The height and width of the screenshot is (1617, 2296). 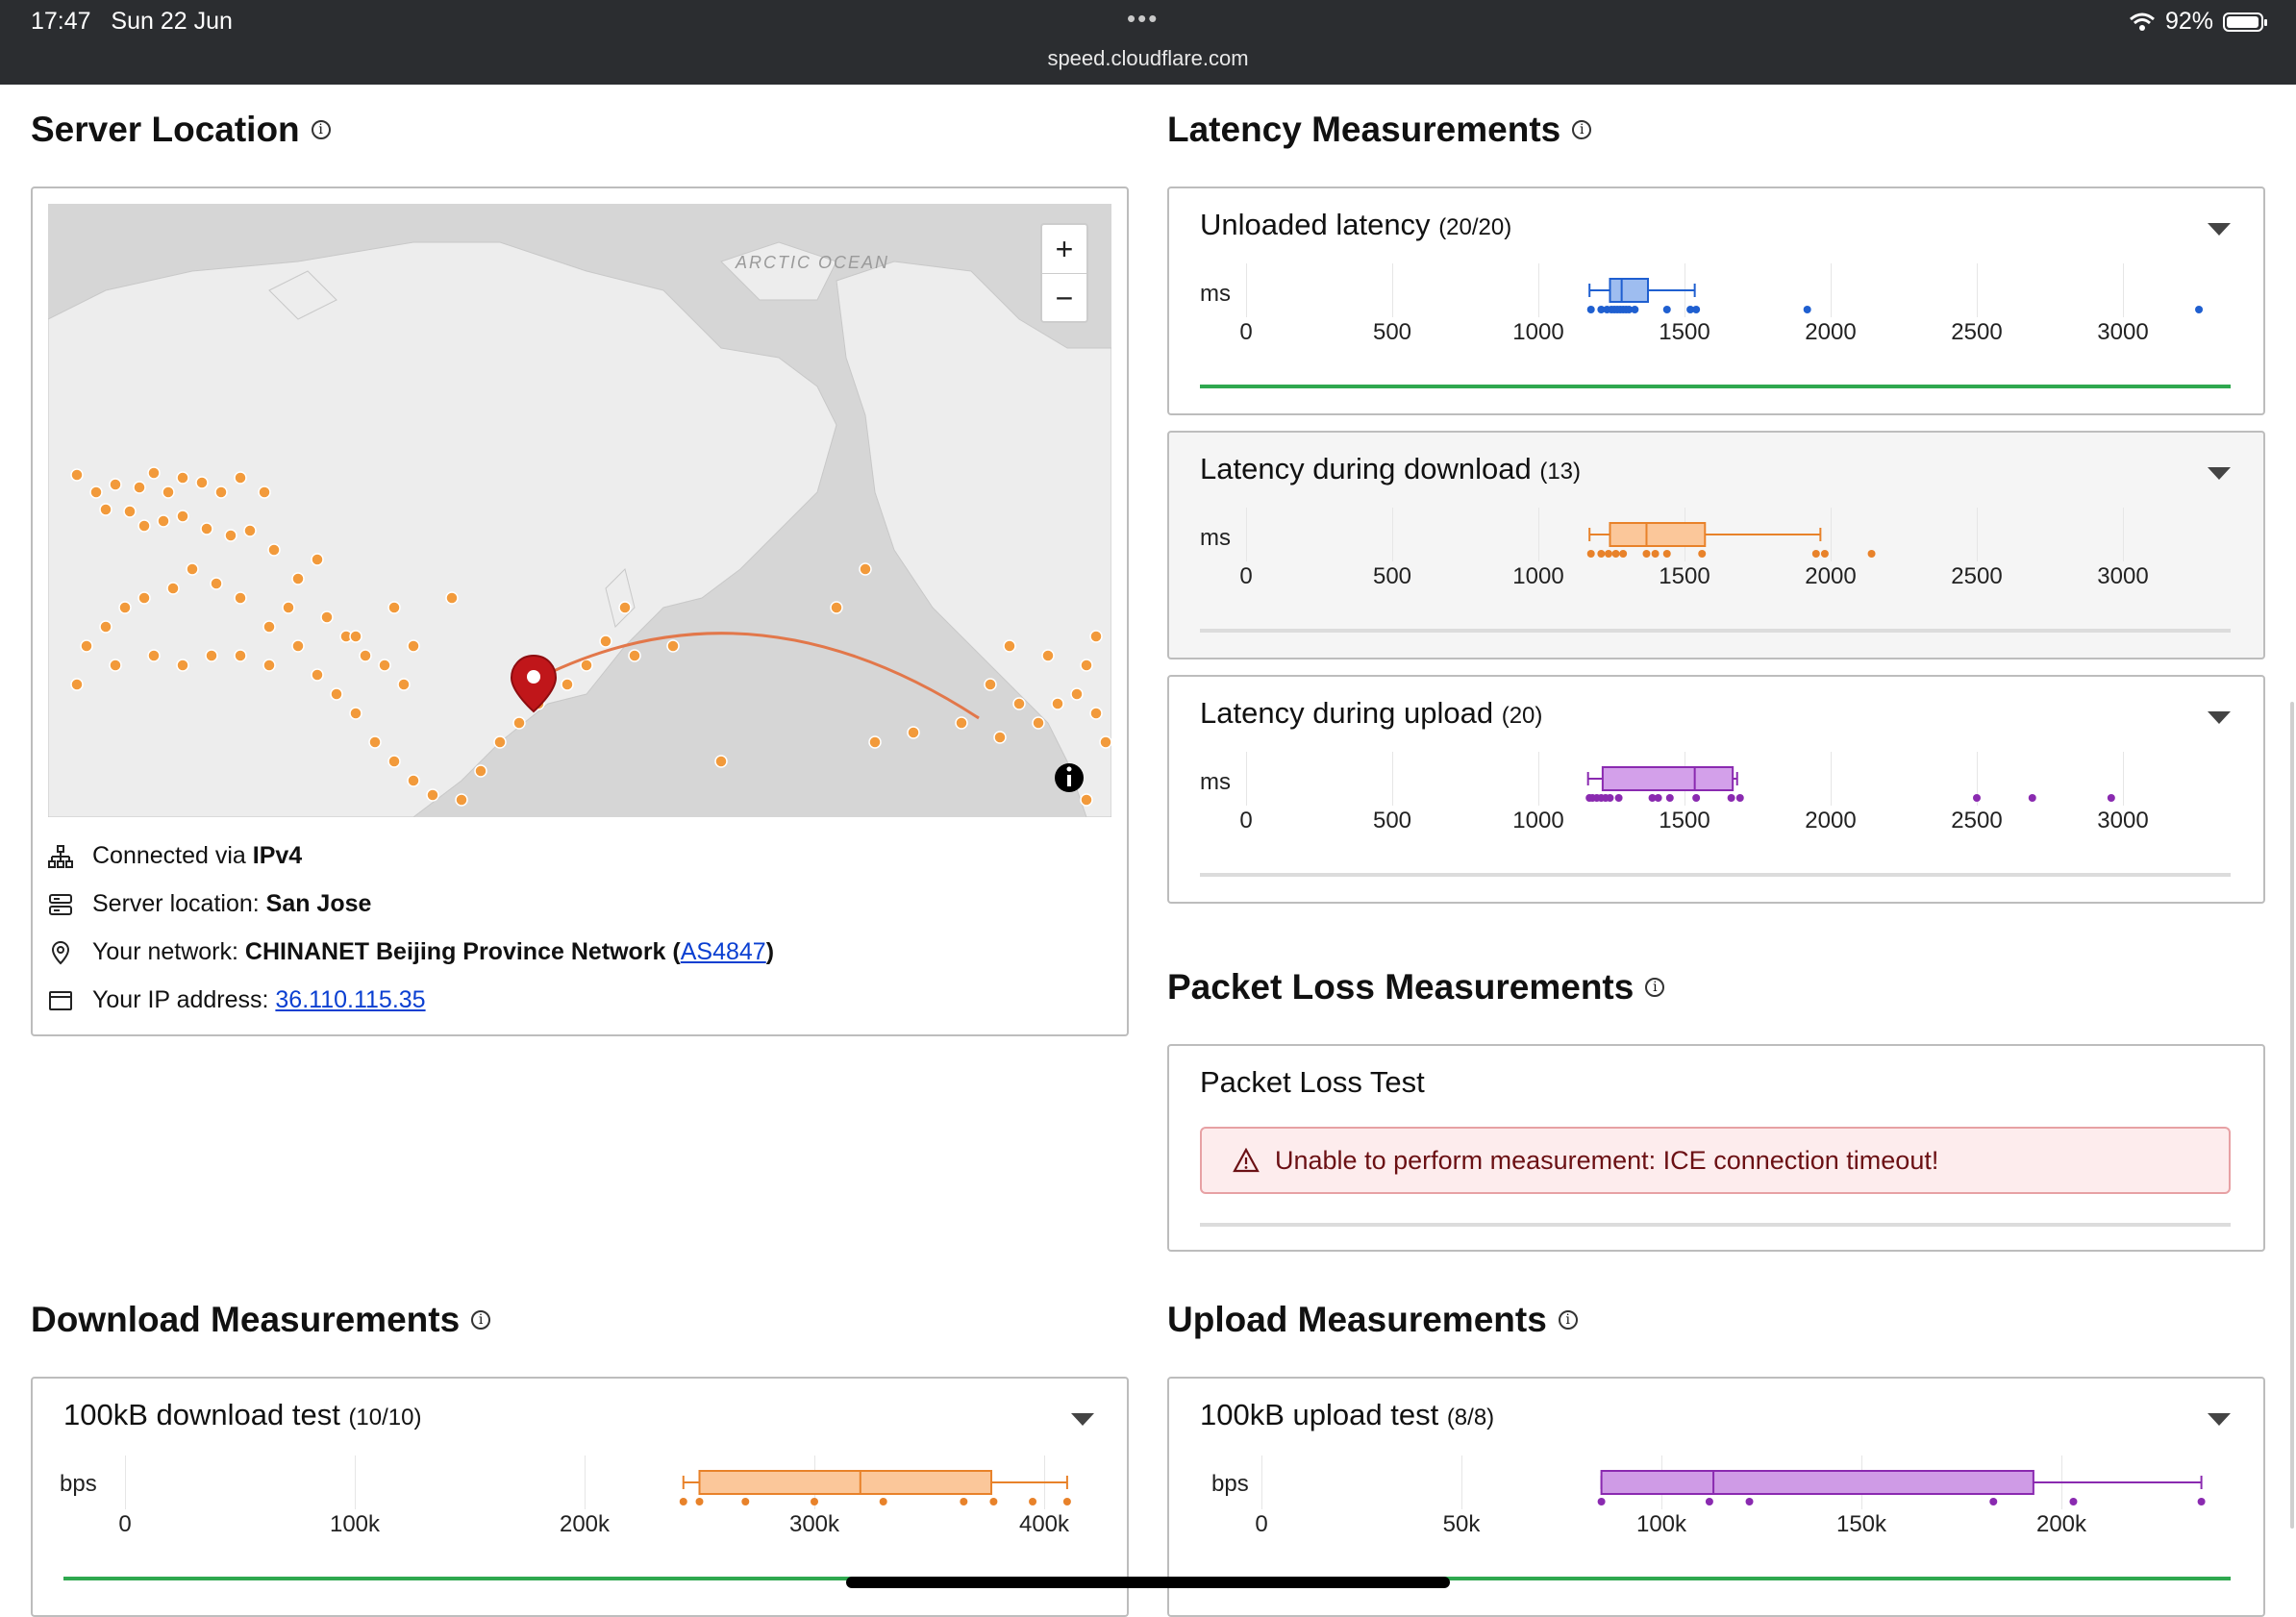 I want to click on tab-menu-dots: •••, so click(x=1143, y=19).